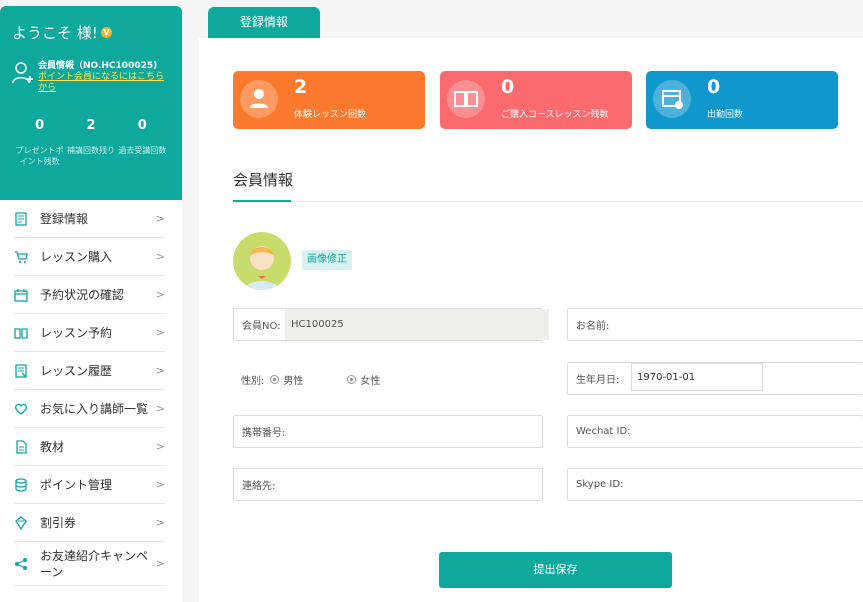 This screenshot has height=602, width=863. I want to click on section-title: 会員情報, so click(263, 180).